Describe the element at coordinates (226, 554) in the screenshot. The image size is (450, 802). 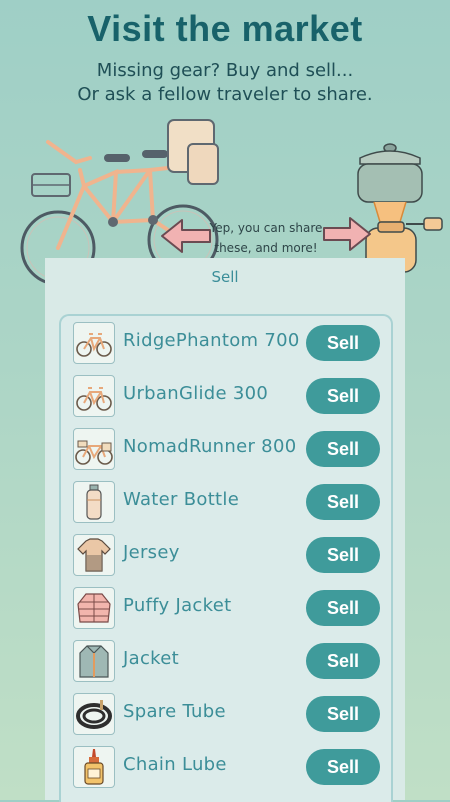
I see `list-item: Jersey Sell` at that location.